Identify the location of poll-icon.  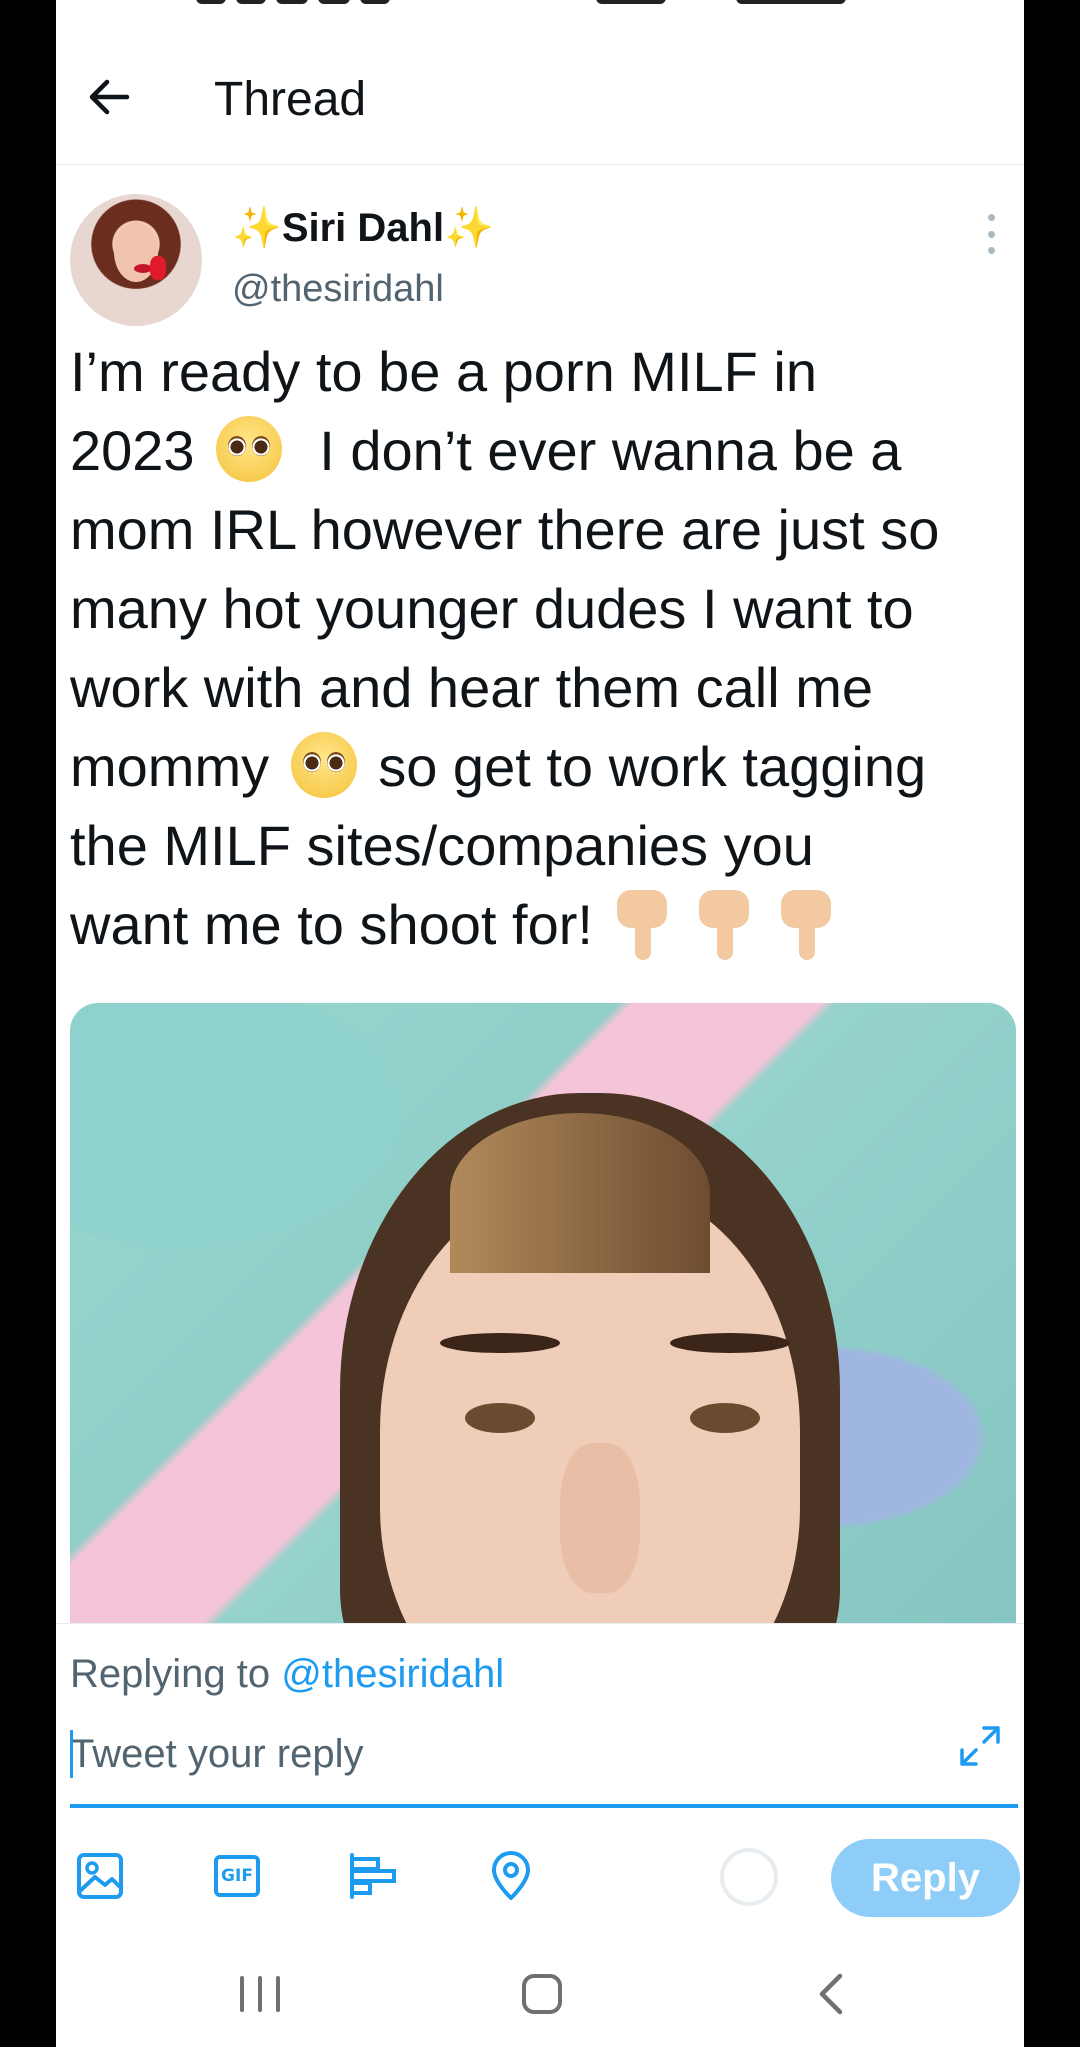
(373, 1876).